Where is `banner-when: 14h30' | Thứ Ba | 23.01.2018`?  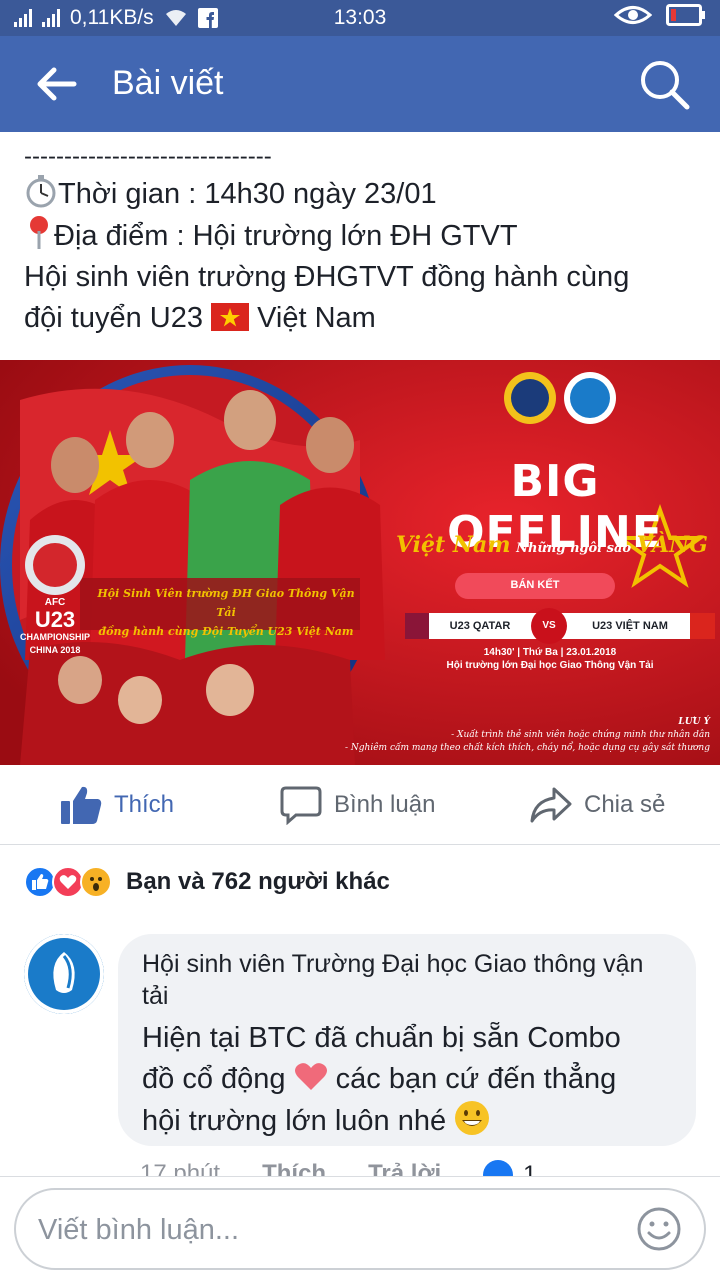 banner-when: 14h30' | Thứ Ba | 23.01.2018 is located at coordinates (550, 652).